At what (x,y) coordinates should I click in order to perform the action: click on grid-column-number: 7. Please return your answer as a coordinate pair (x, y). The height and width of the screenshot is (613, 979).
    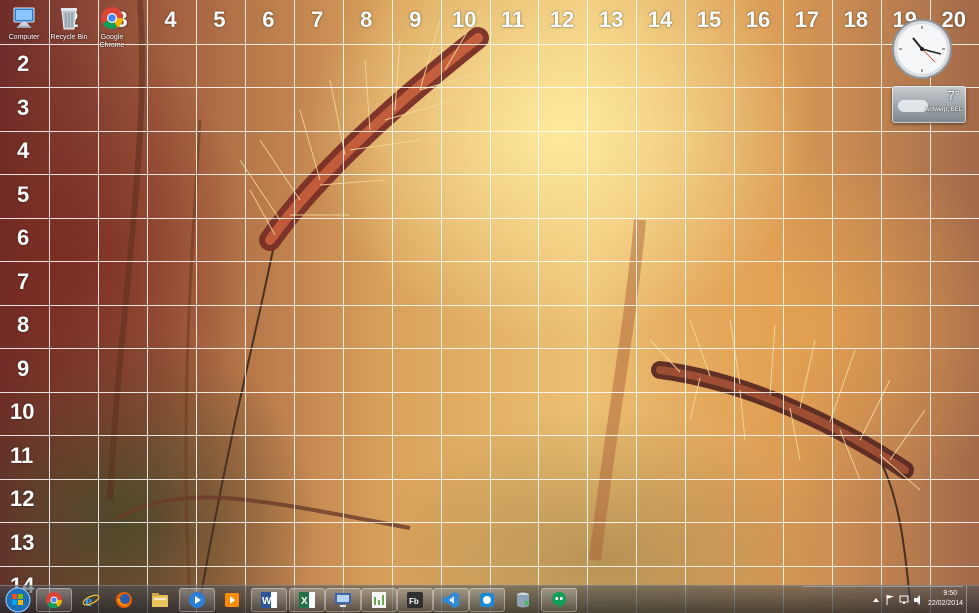
    Looking at the image, I should click on (317, 19).